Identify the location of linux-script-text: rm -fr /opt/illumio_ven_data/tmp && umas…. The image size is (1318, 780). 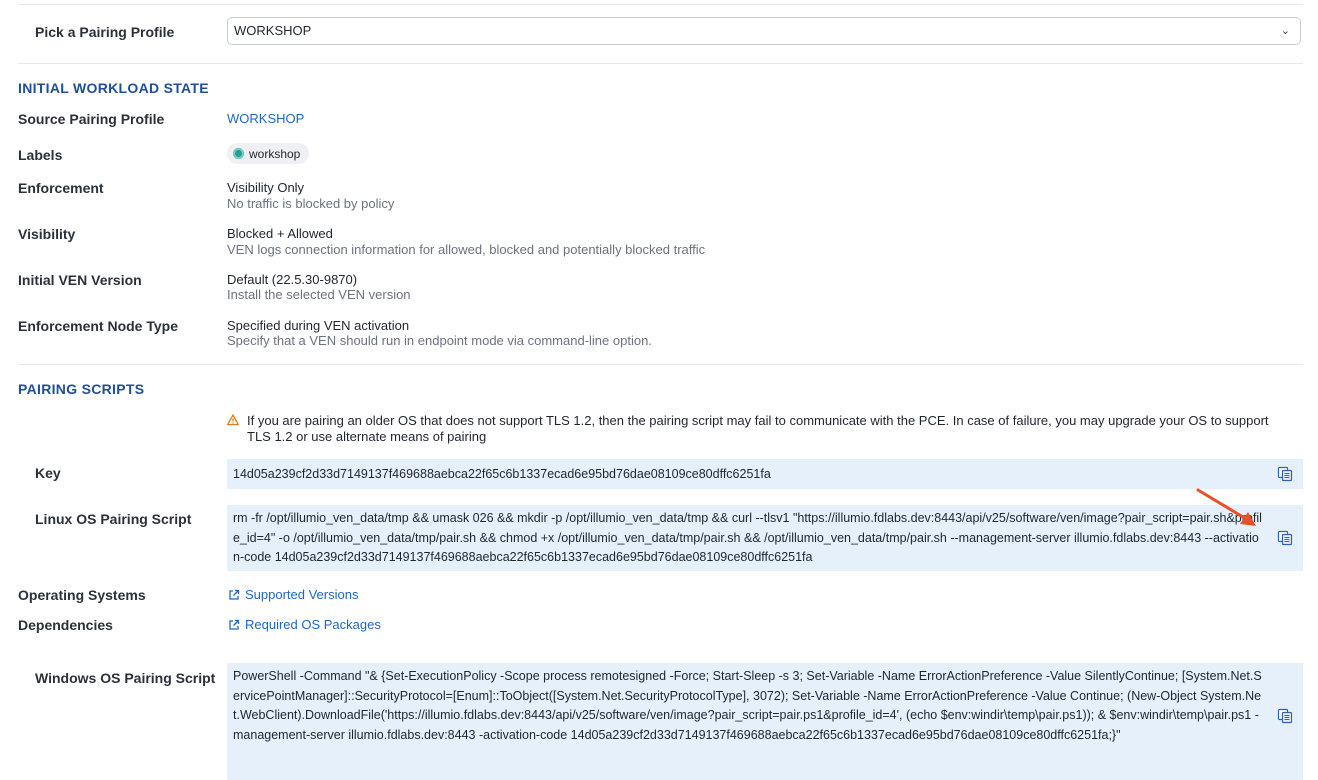
(747, 537).